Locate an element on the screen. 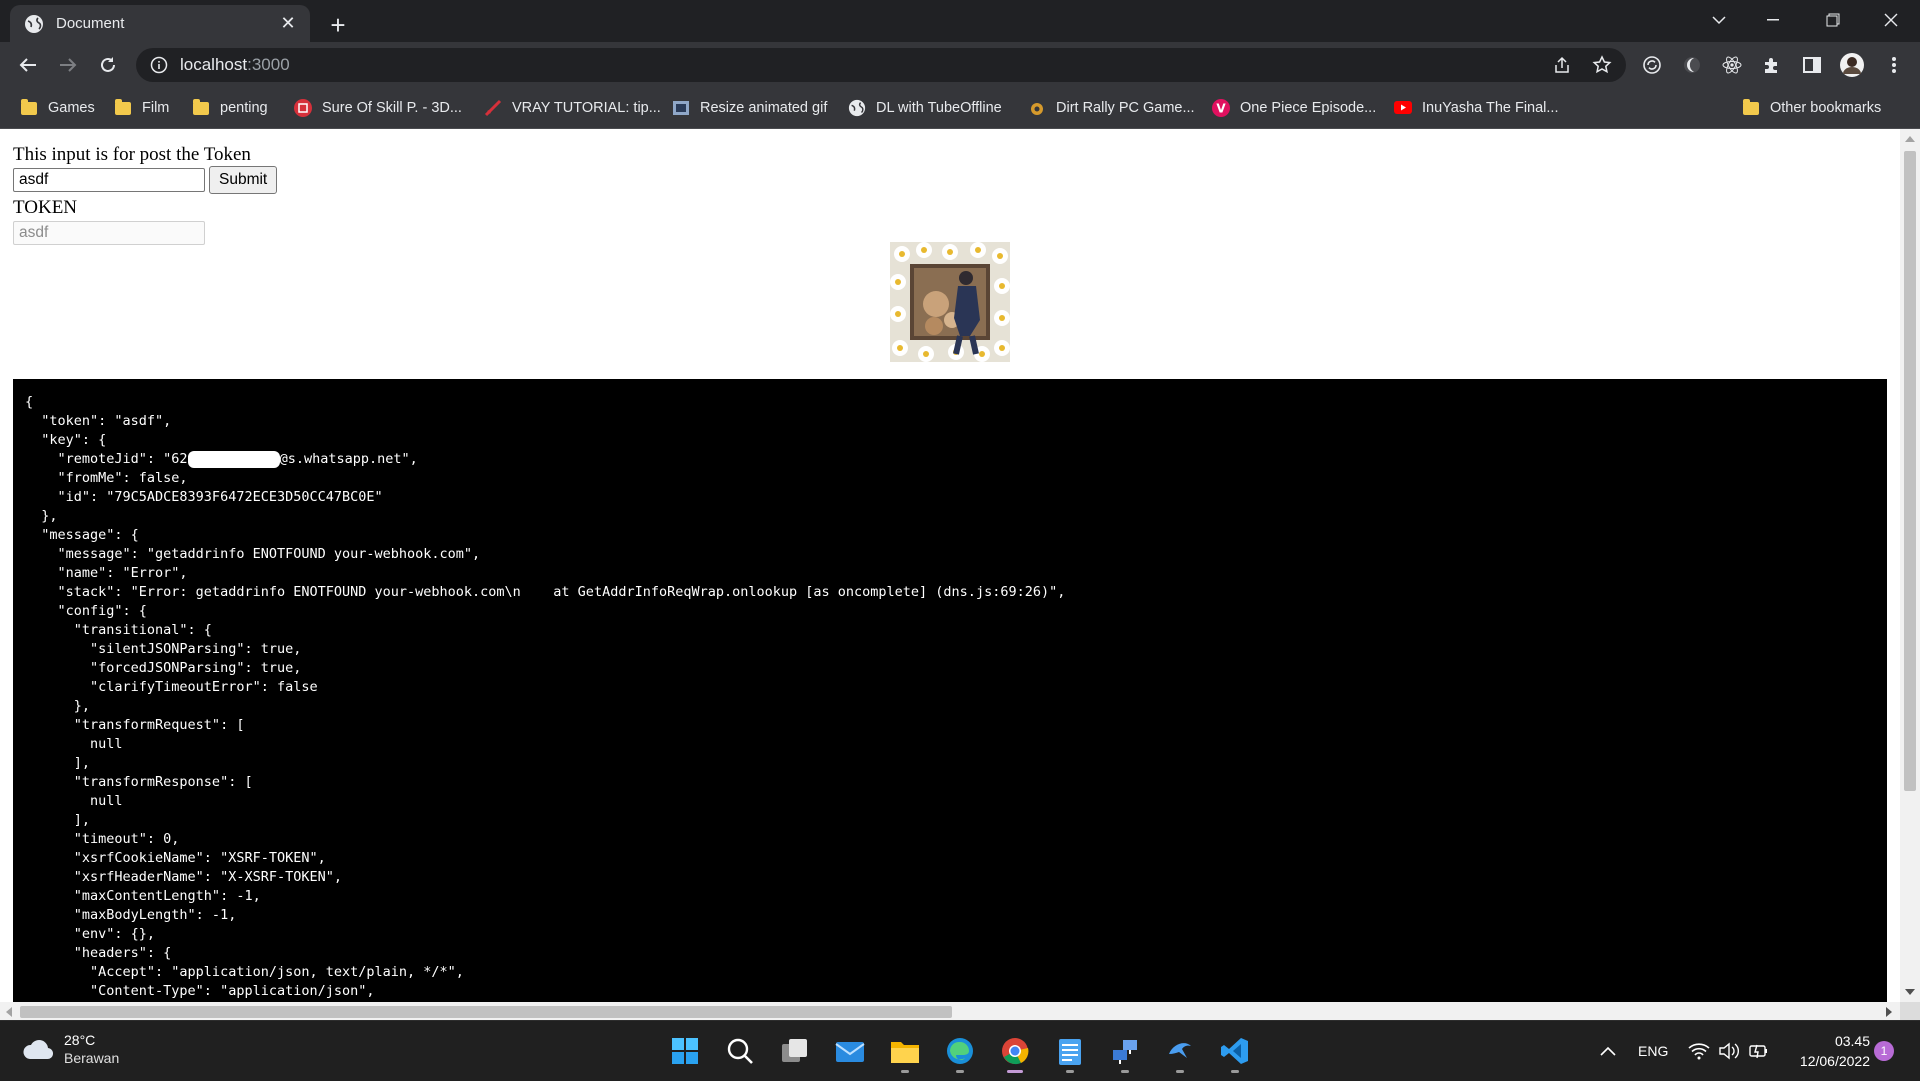 The image size is (1920, 1081). edge-icon is located at coordinates (960, 1051).